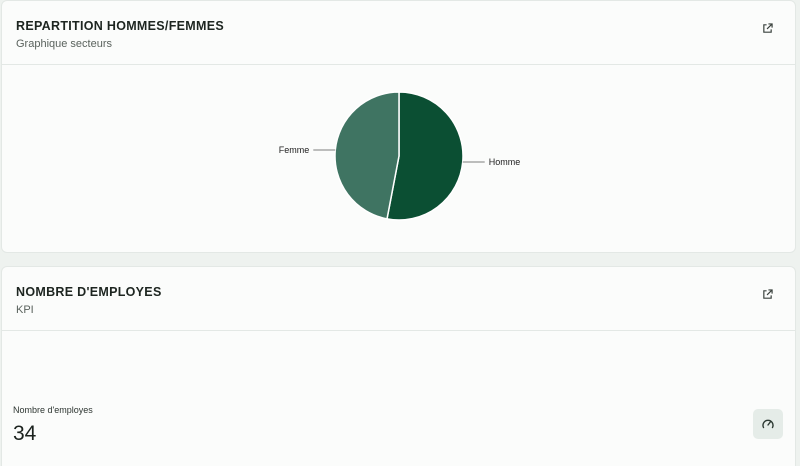 The height and width of the screenshot is (466, 800). Describe the element at coordinates (120, 26) in the screenshot. I see `pie-card-title: REPARTITION HOMMES/FEMMES` at that location.